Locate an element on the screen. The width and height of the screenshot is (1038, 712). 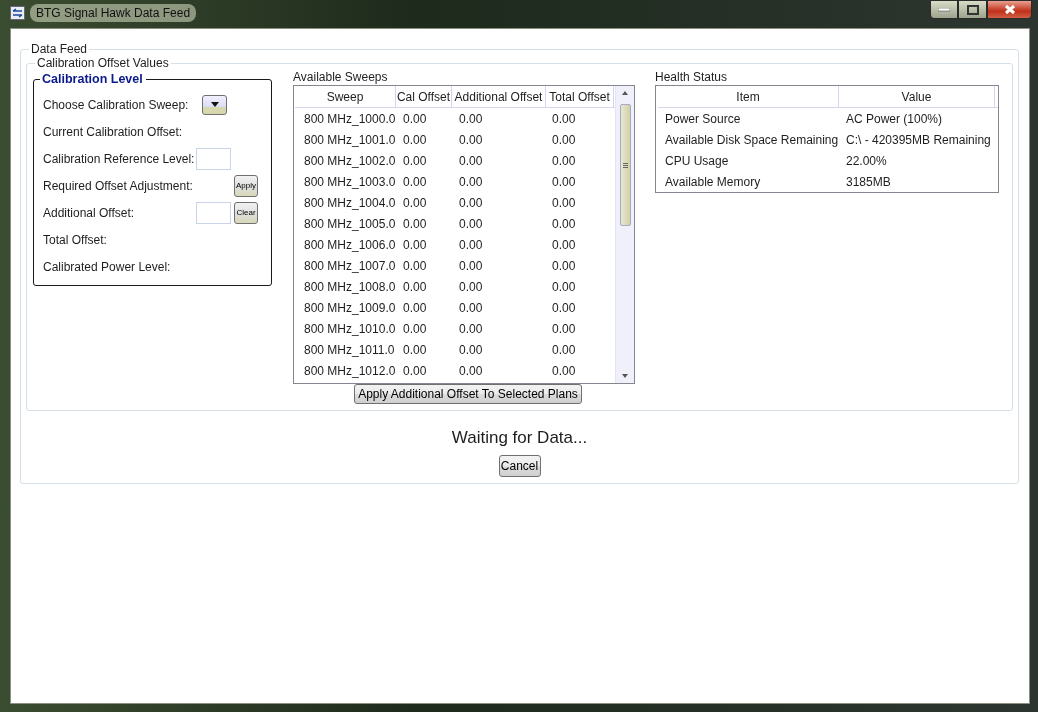
scroll-thumb is located at coordinates (625, 165).